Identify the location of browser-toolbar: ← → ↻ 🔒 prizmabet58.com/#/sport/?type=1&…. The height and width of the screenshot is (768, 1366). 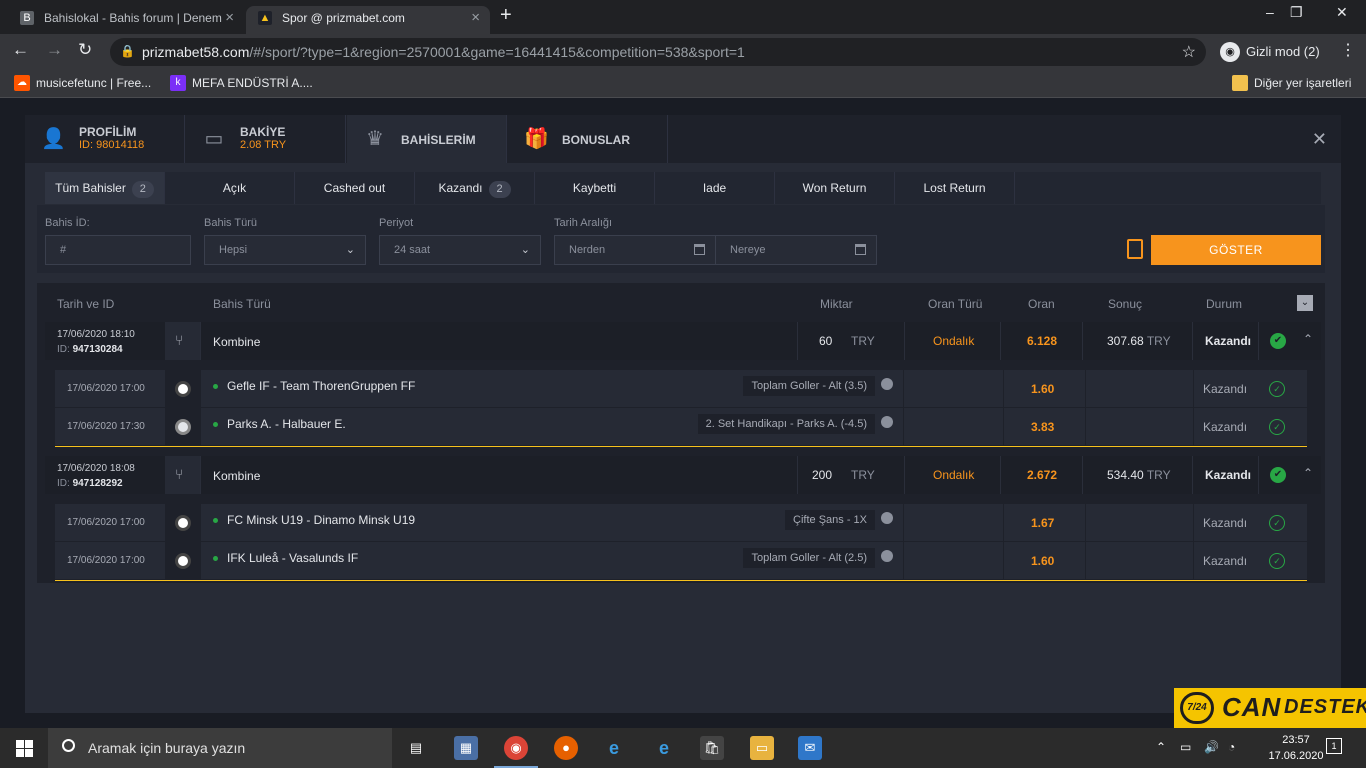
(683, 52).